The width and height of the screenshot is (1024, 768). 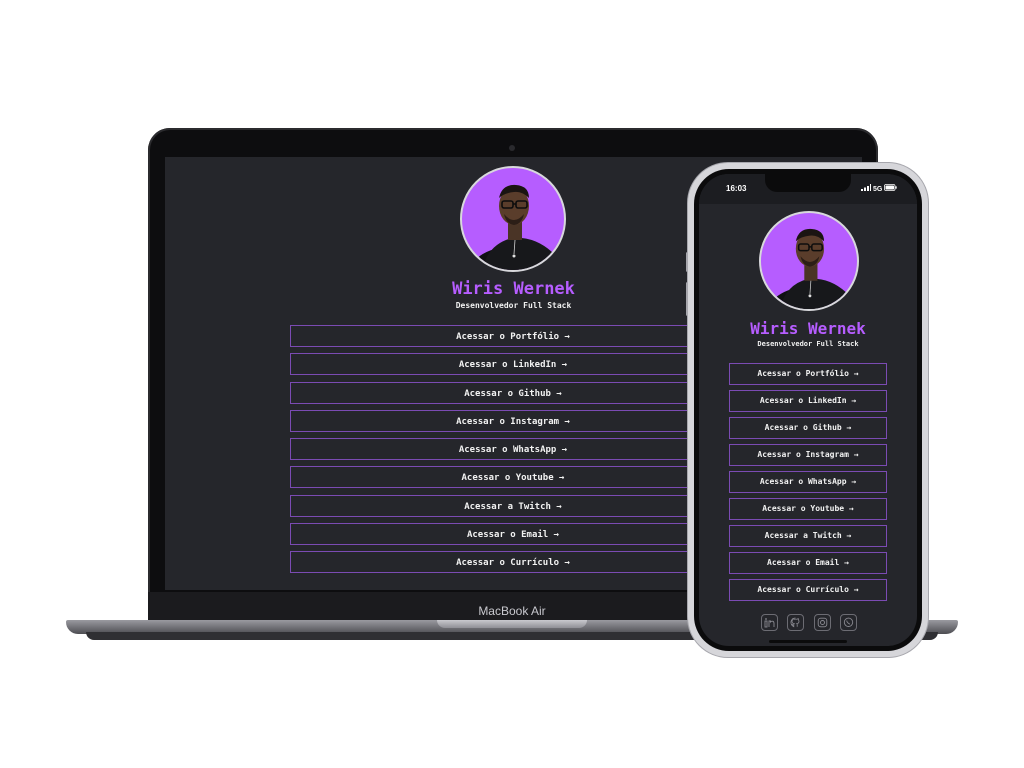 I want to click on profile-name: Wiris Wernek, so click(x=808, y=328).